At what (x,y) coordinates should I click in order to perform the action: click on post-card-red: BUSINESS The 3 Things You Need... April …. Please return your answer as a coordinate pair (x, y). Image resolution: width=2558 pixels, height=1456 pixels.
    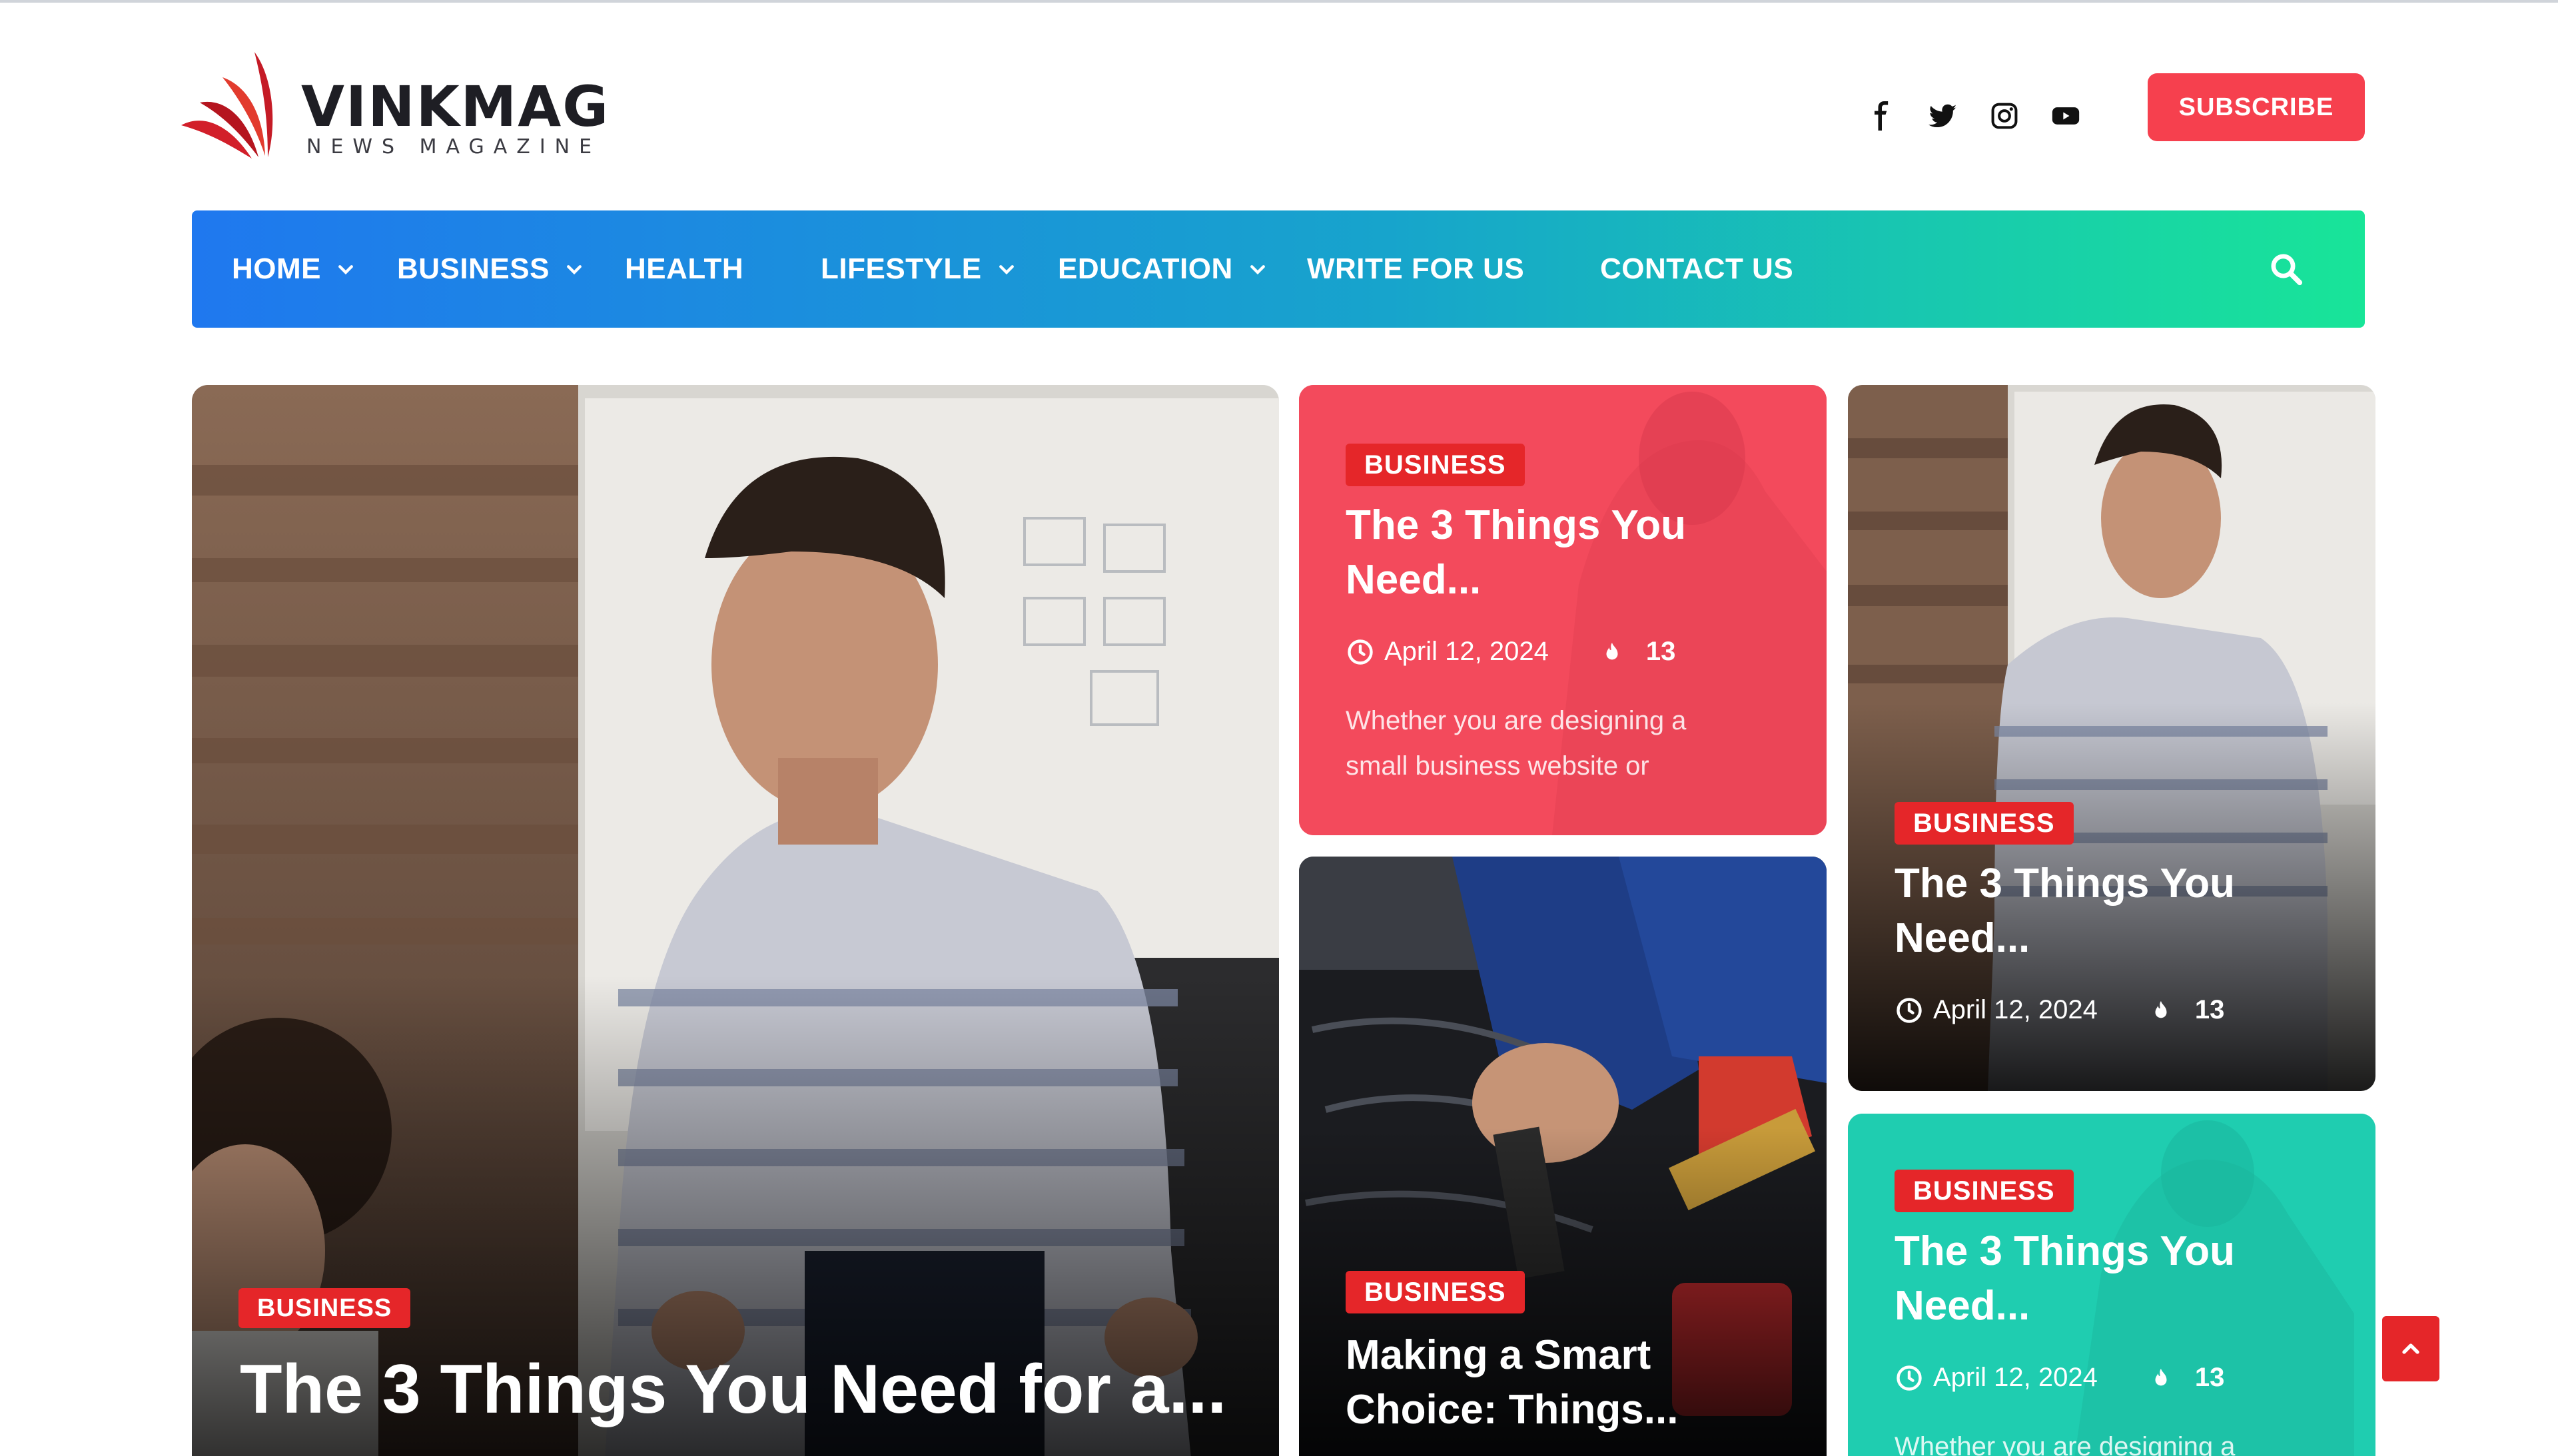
    Looking at the image, I should click on (1563, 610).